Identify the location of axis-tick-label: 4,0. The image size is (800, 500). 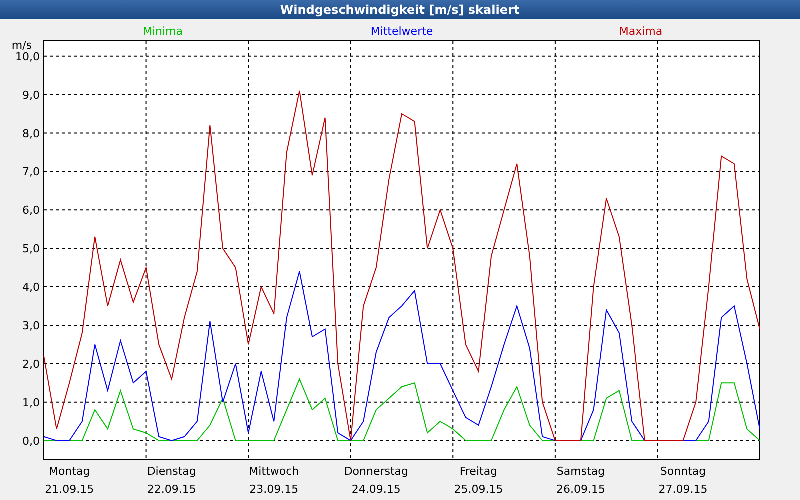
(31, 287).